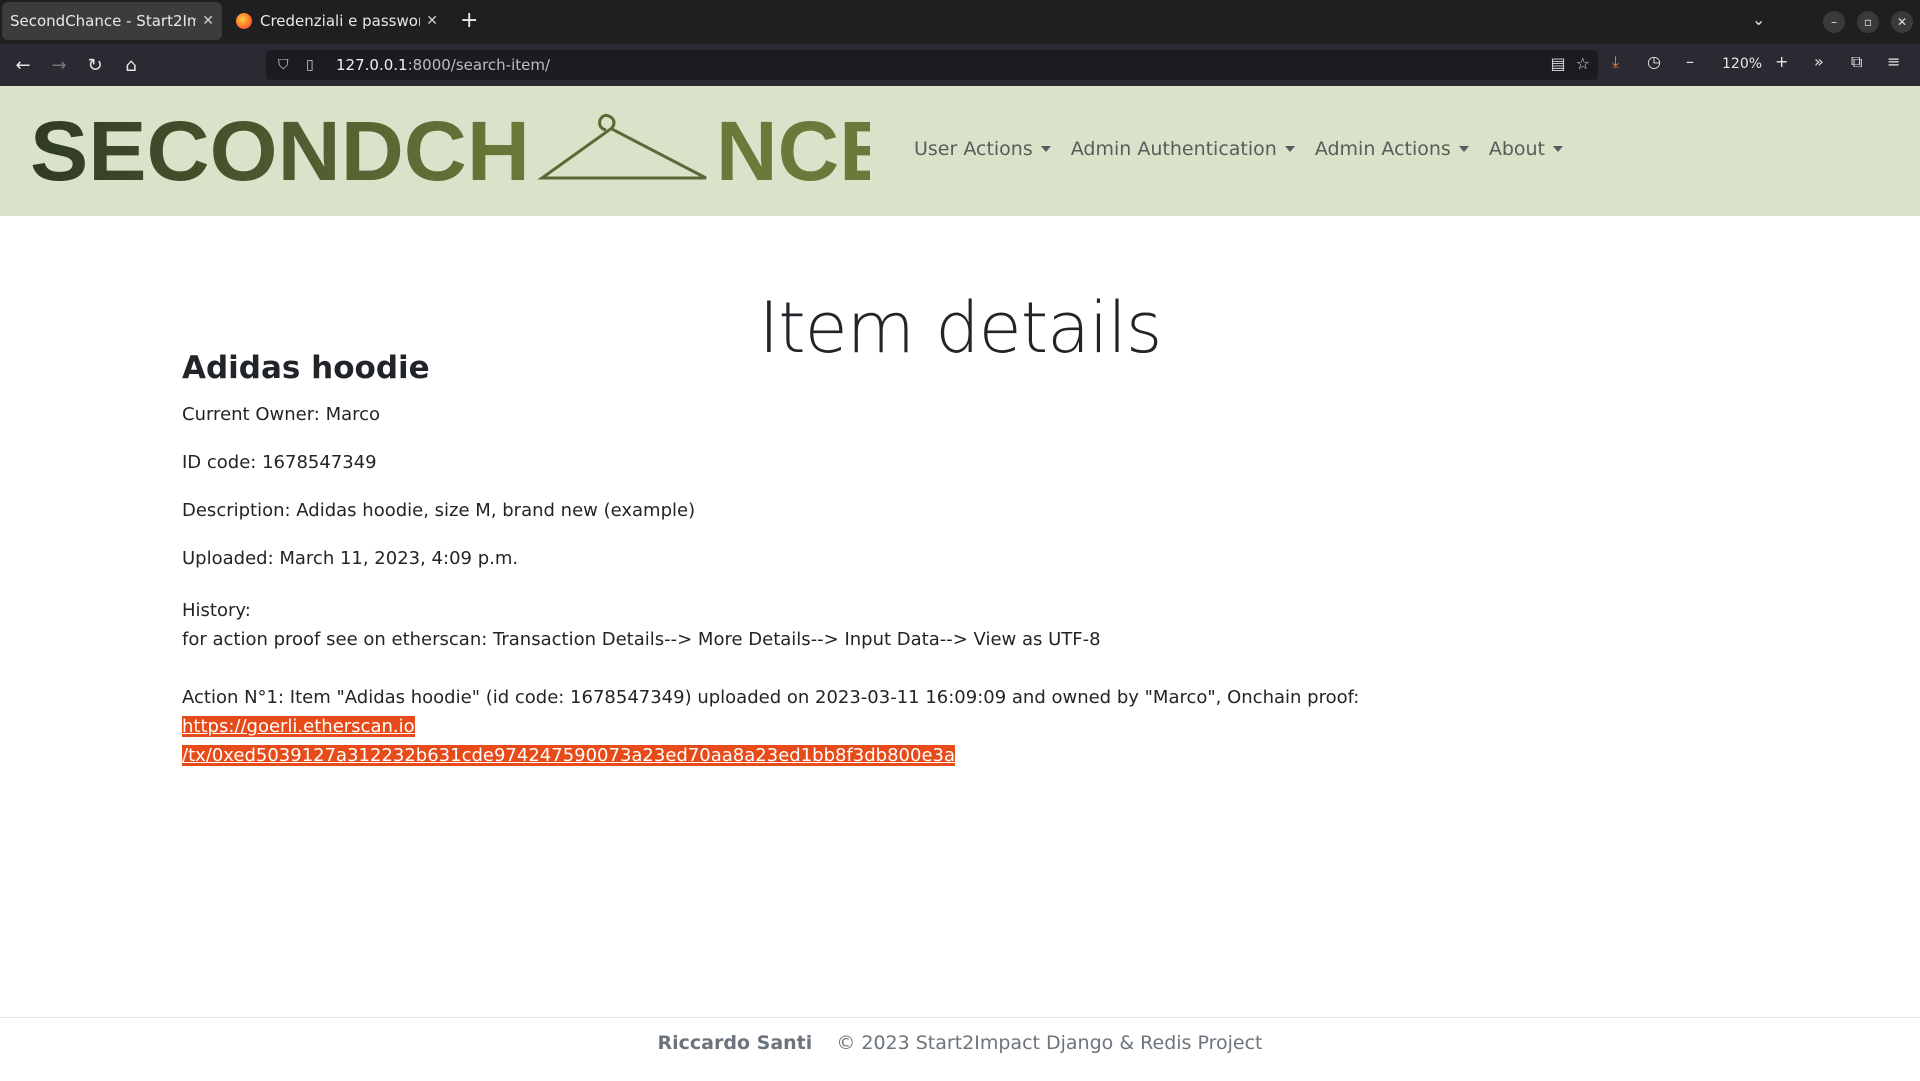 This screenshot has height=1081, width=1920. Describe the element at coordinates (279, 462) in the screenshot. I see `id-code: ID code: 1678547349` at that location.